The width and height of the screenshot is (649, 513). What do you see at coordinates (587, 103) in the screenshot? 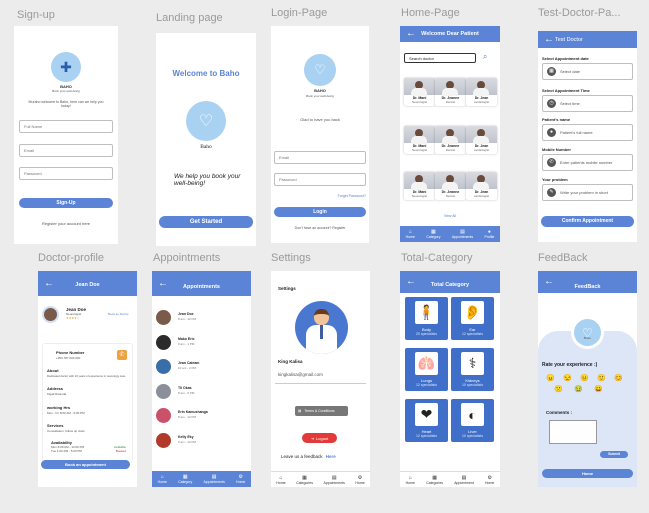
I see `form-field: ◷ Select time` at bounding box center [587, 103].